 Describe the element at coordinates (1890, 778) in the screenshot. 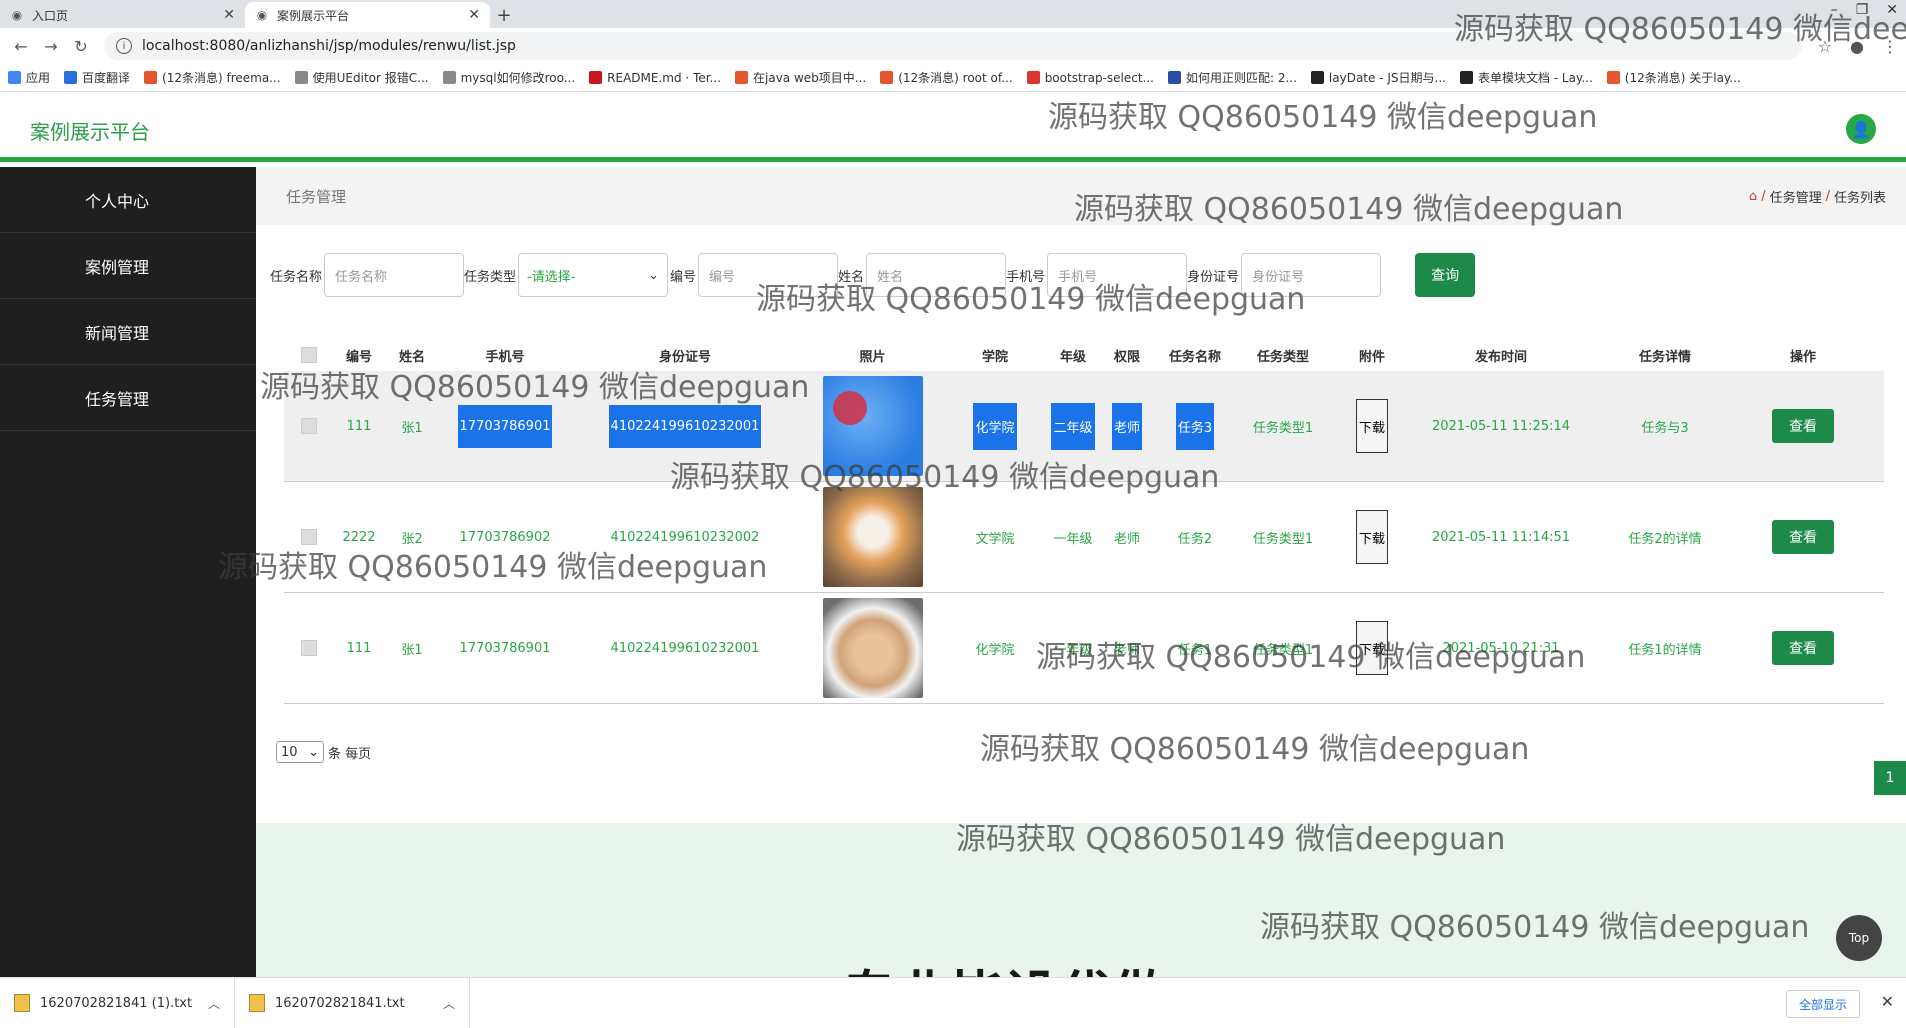

I see `page-number-button: 1` at that location.